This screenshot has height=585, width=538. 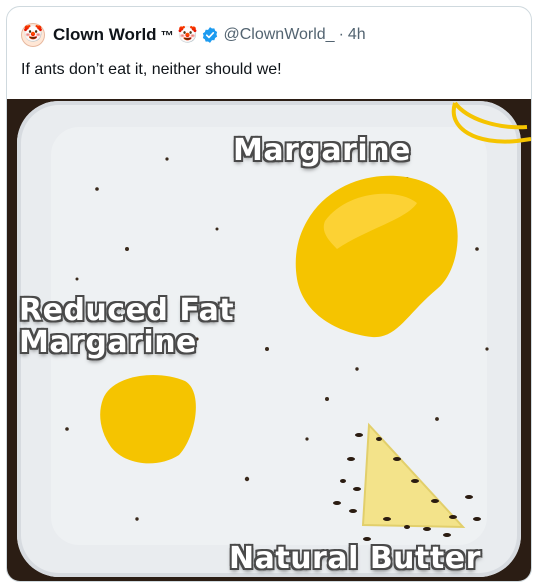 What do you see at coordinates (357, 35) in the screenshot?
I see `tweet-timestamp: 4h` at bounding box center [357, 35].